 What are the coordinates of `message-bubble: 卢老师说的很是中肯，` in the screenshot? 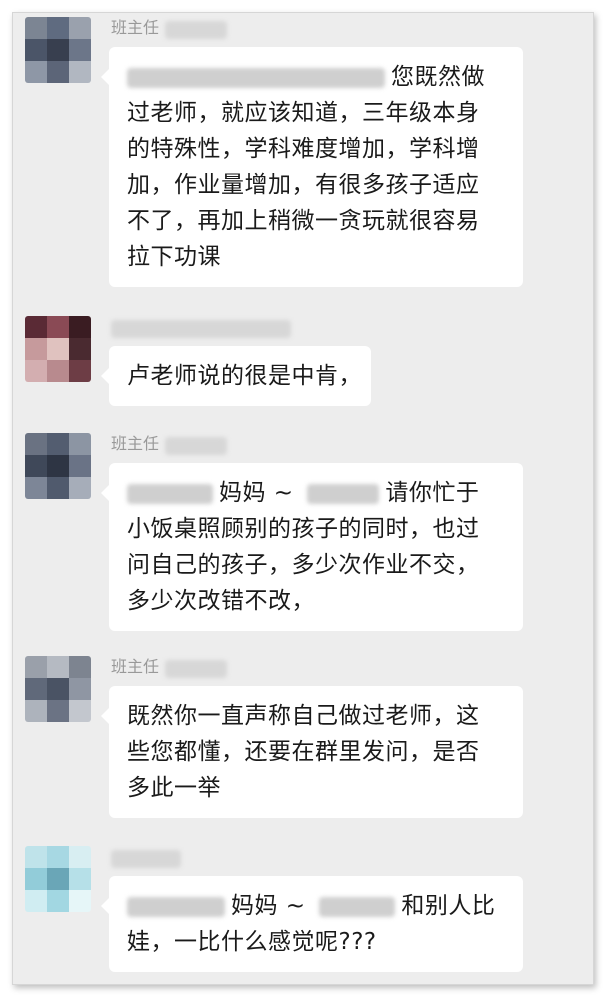 It's located at (236, 376).